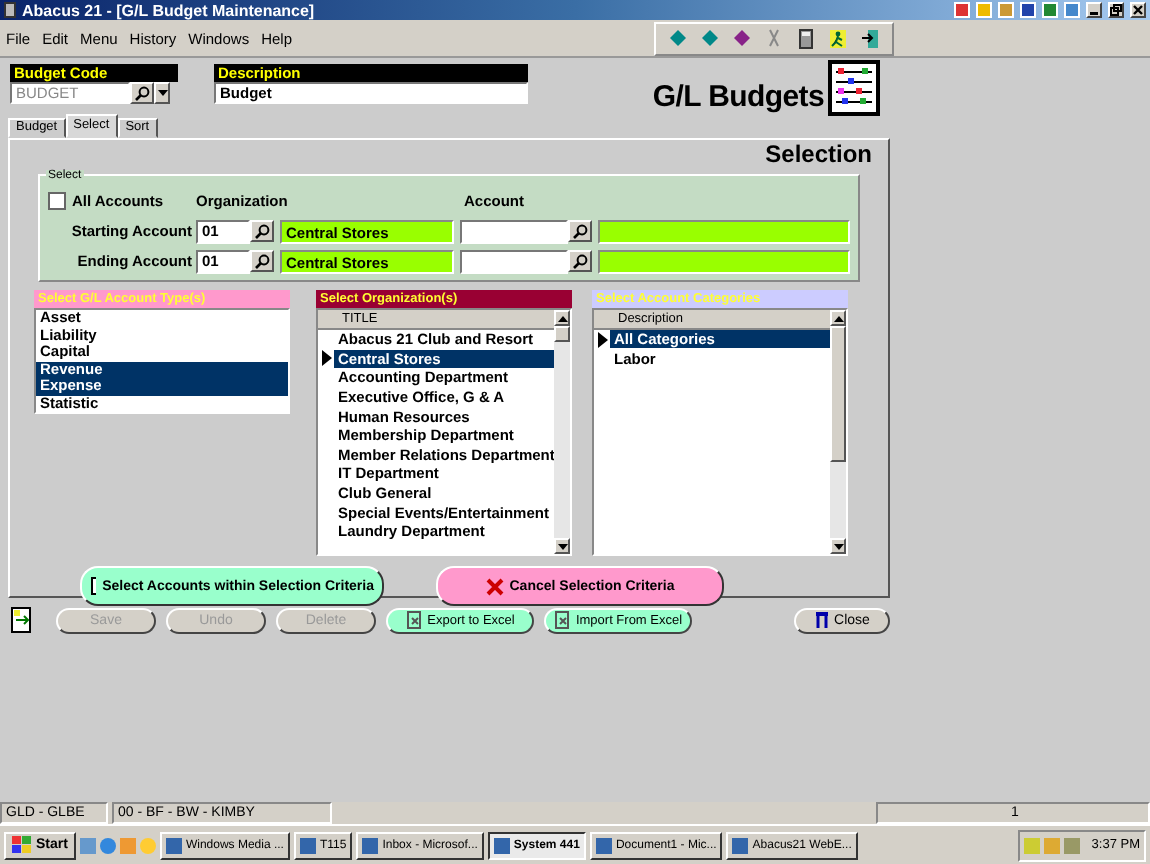 The height and width of the screenshot is (864, 1150). Describe the element at coordinates (1094, 10) in the screenshot. I see `minimize-icon` at that location.